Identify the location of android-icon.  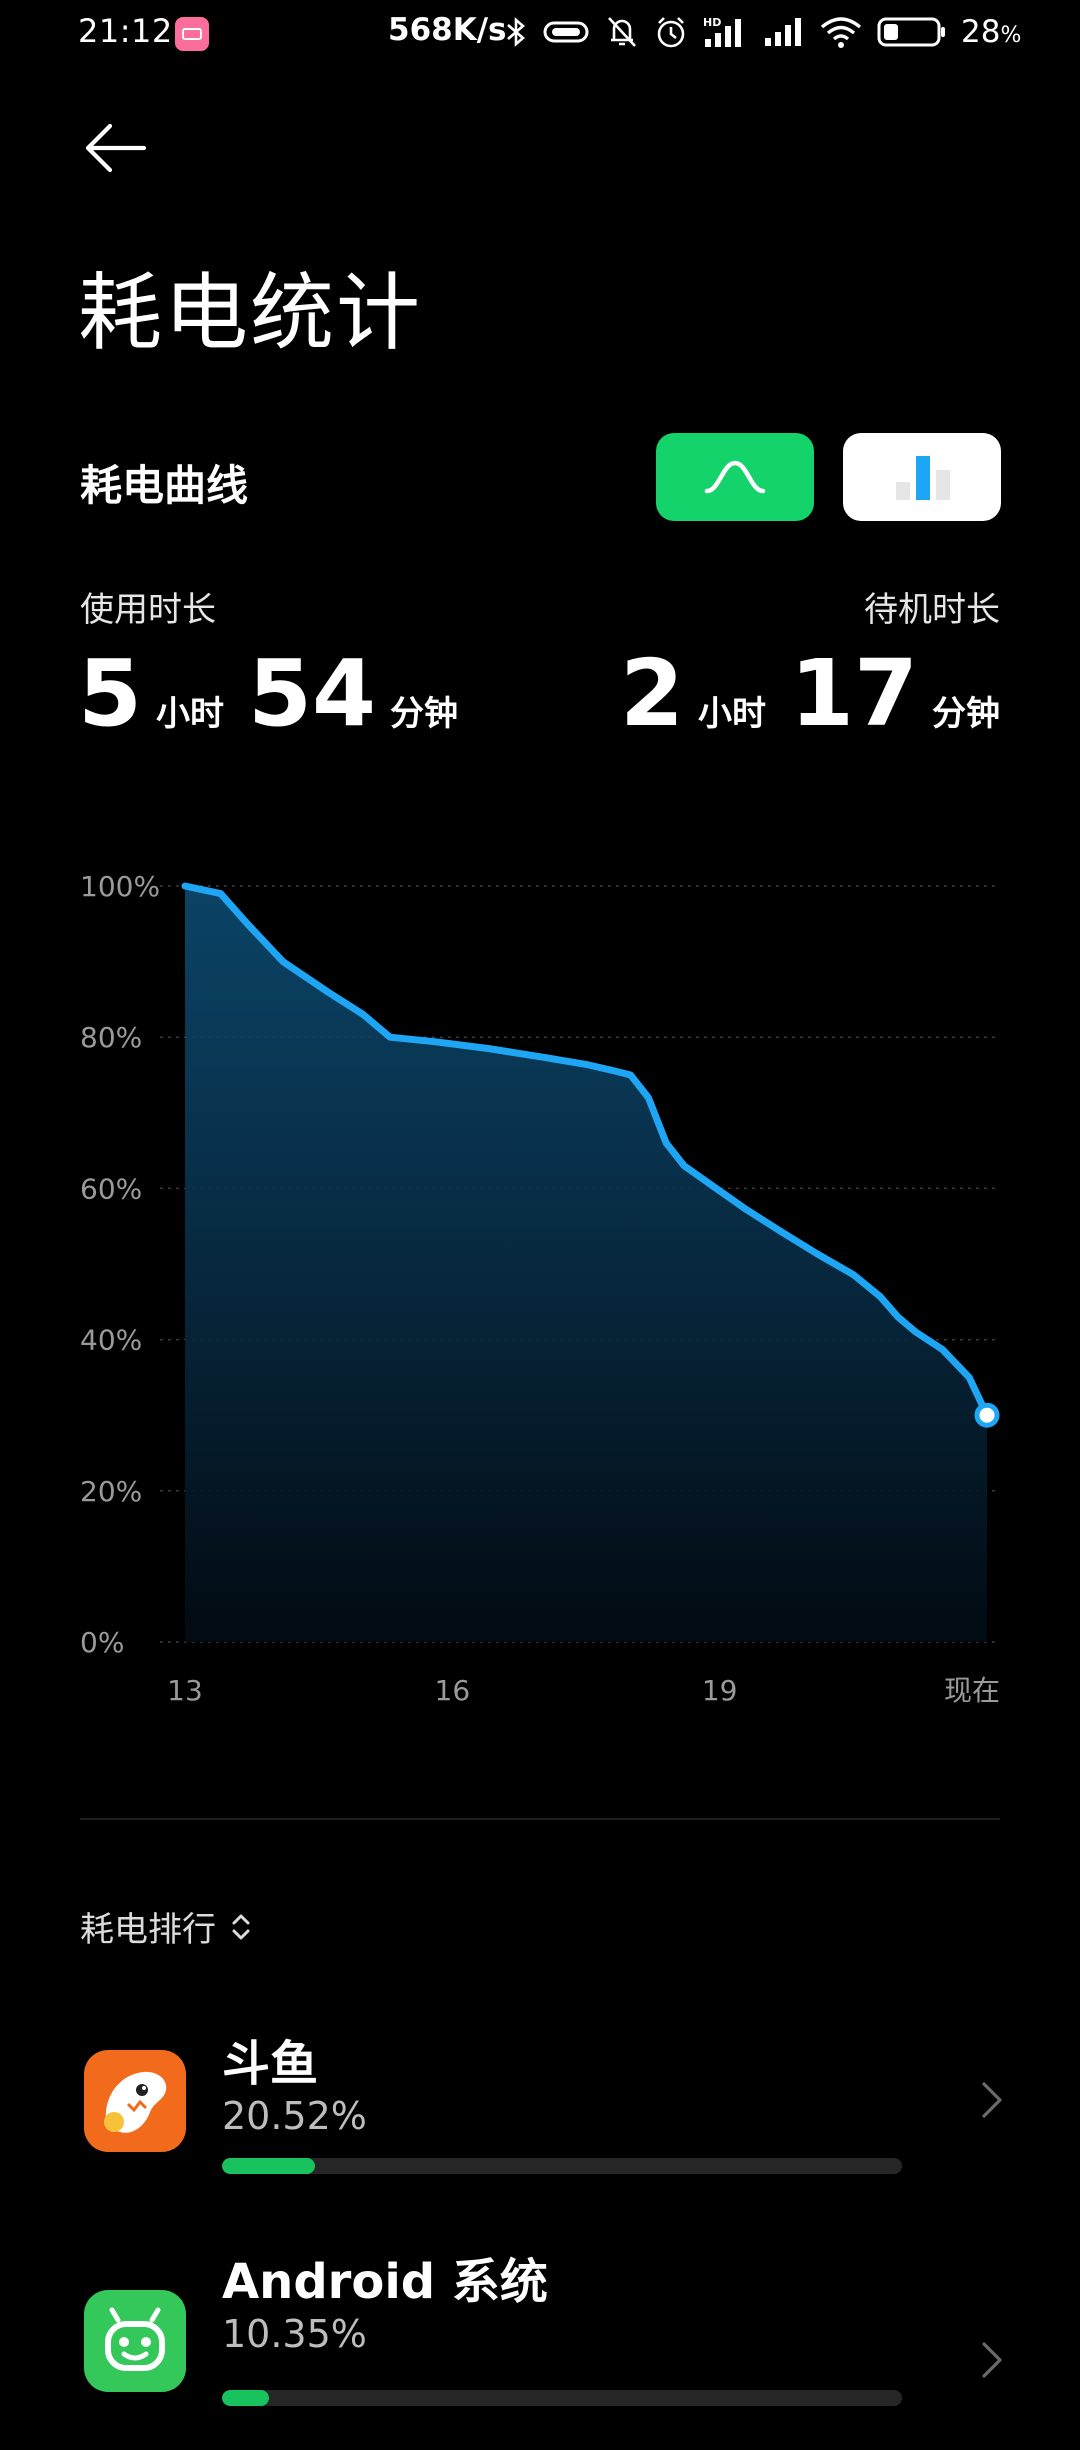
(135, 2341).